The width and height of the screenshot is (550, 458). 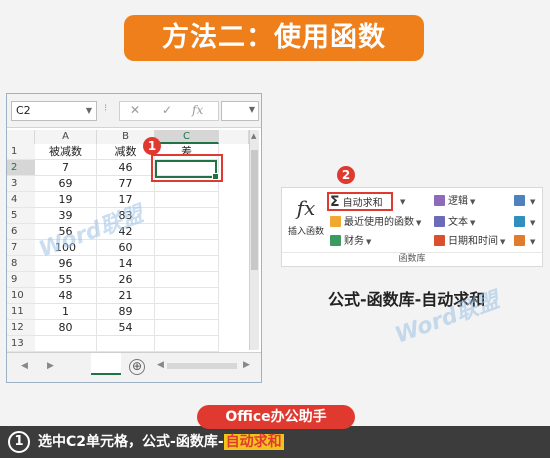 I want to click on cell-a1: 被减数, so click(x=66, y=152).